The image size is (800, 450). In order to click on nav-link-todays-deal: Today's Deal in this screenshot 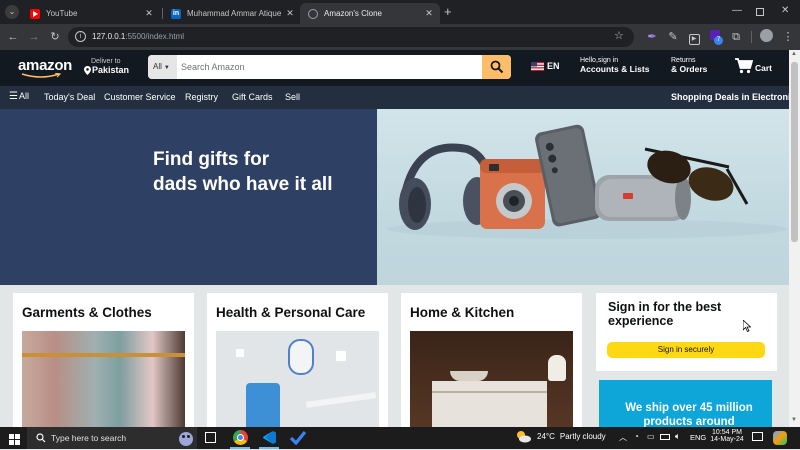, I will do `click(69, 97)`.